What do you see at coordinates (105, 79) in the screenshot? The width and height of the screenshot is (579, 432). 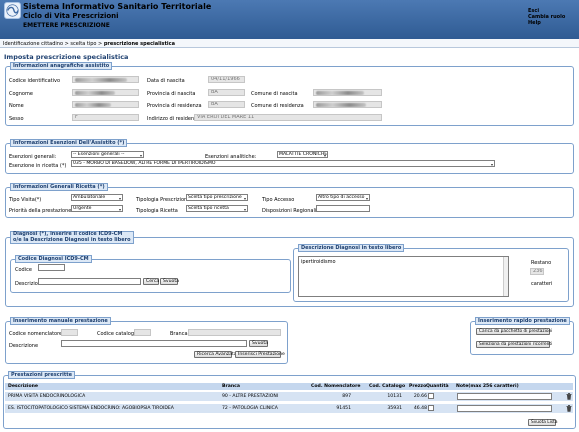 I see `codice-field` at bounding box center [105, 79].